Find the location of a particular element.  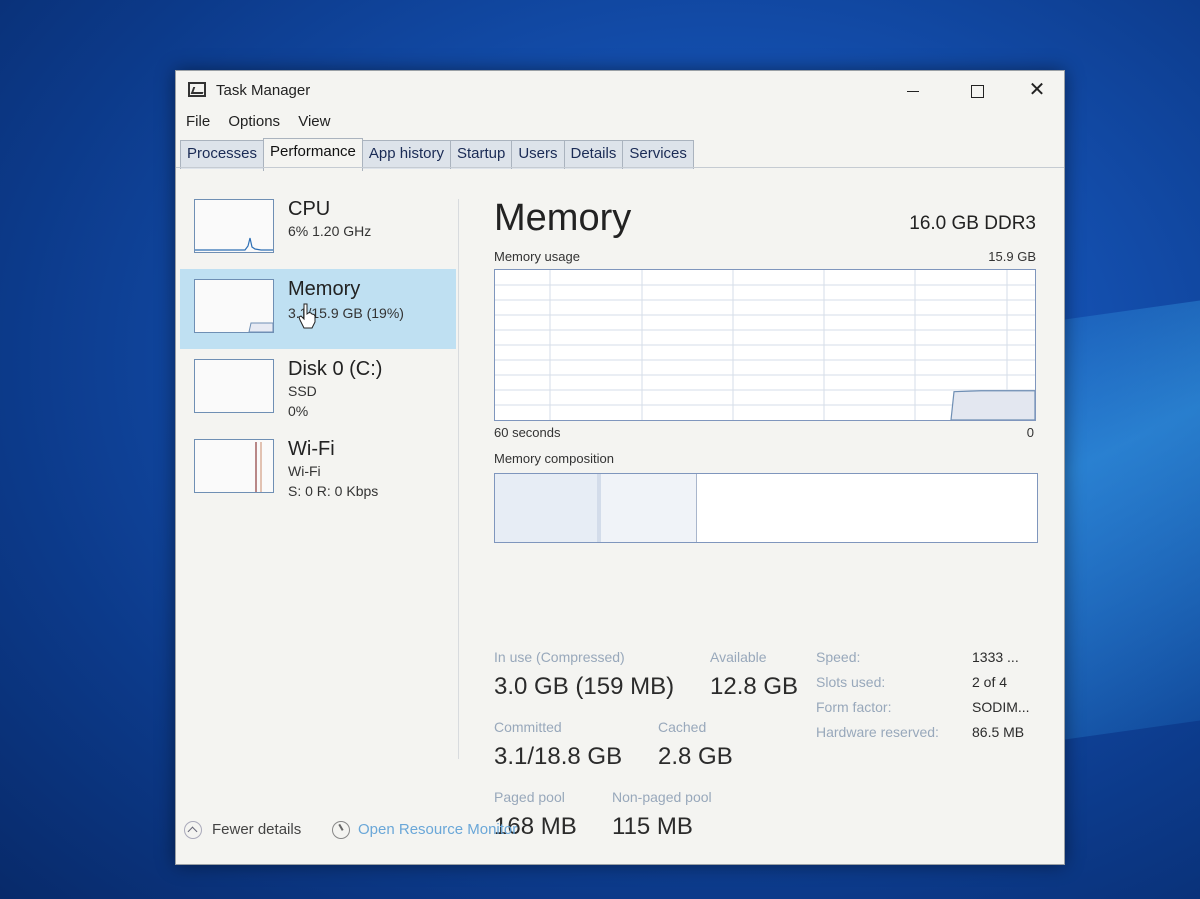

form-factor-label: Form factor: is located at coordinates (854, 707).